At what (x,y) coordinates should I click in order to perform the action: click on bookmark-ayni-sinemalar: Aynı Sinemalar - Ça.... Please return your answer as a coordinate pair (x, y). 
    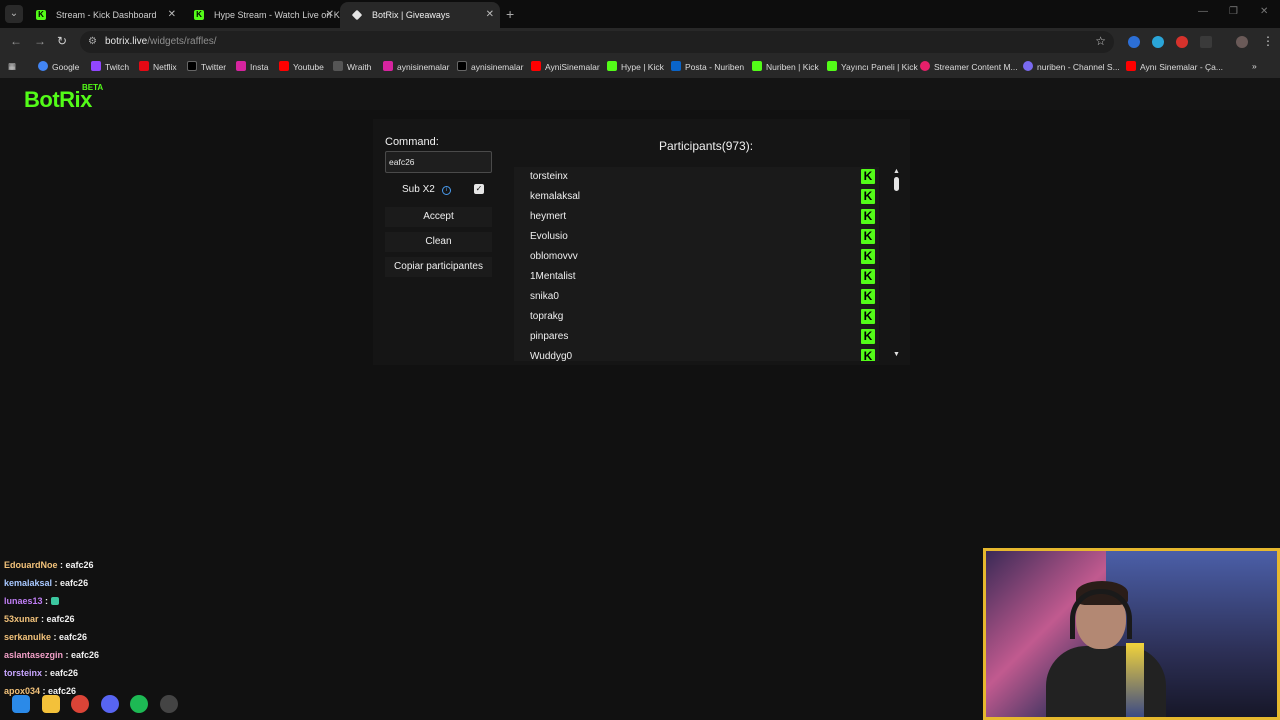
    Looking at the image, I should click on (1174, 66).